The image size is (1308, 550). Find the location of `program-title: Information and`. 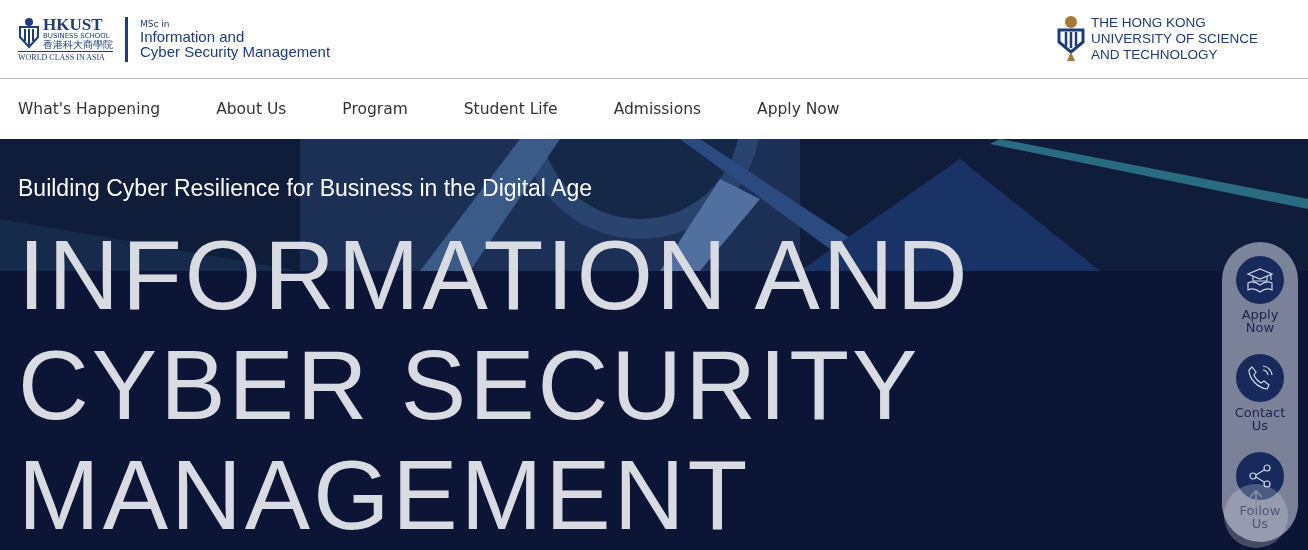

program-title: Information and is located at coordinates (193, 36).